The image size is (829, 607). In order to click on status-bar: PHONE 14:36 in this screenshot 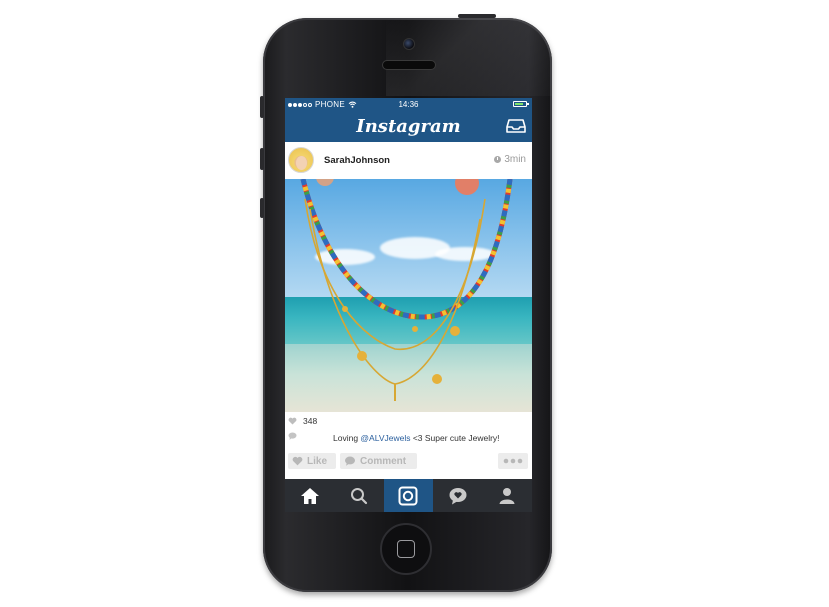, I will do `click(408, 104)`.